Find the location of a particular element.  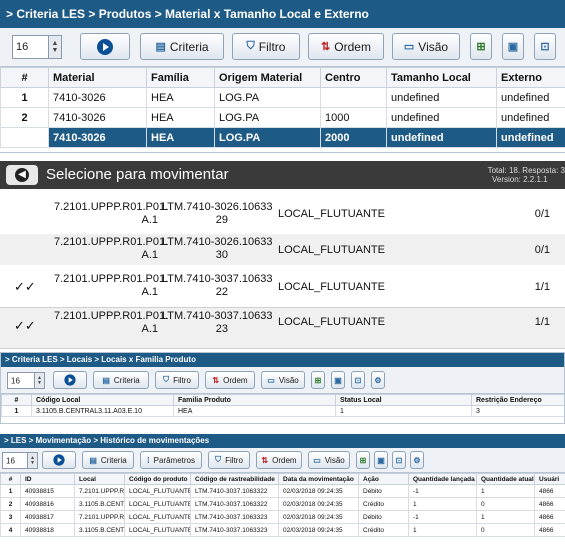

col-data-movimentacao: Data da movimentação is located at coordinates (318, 479).